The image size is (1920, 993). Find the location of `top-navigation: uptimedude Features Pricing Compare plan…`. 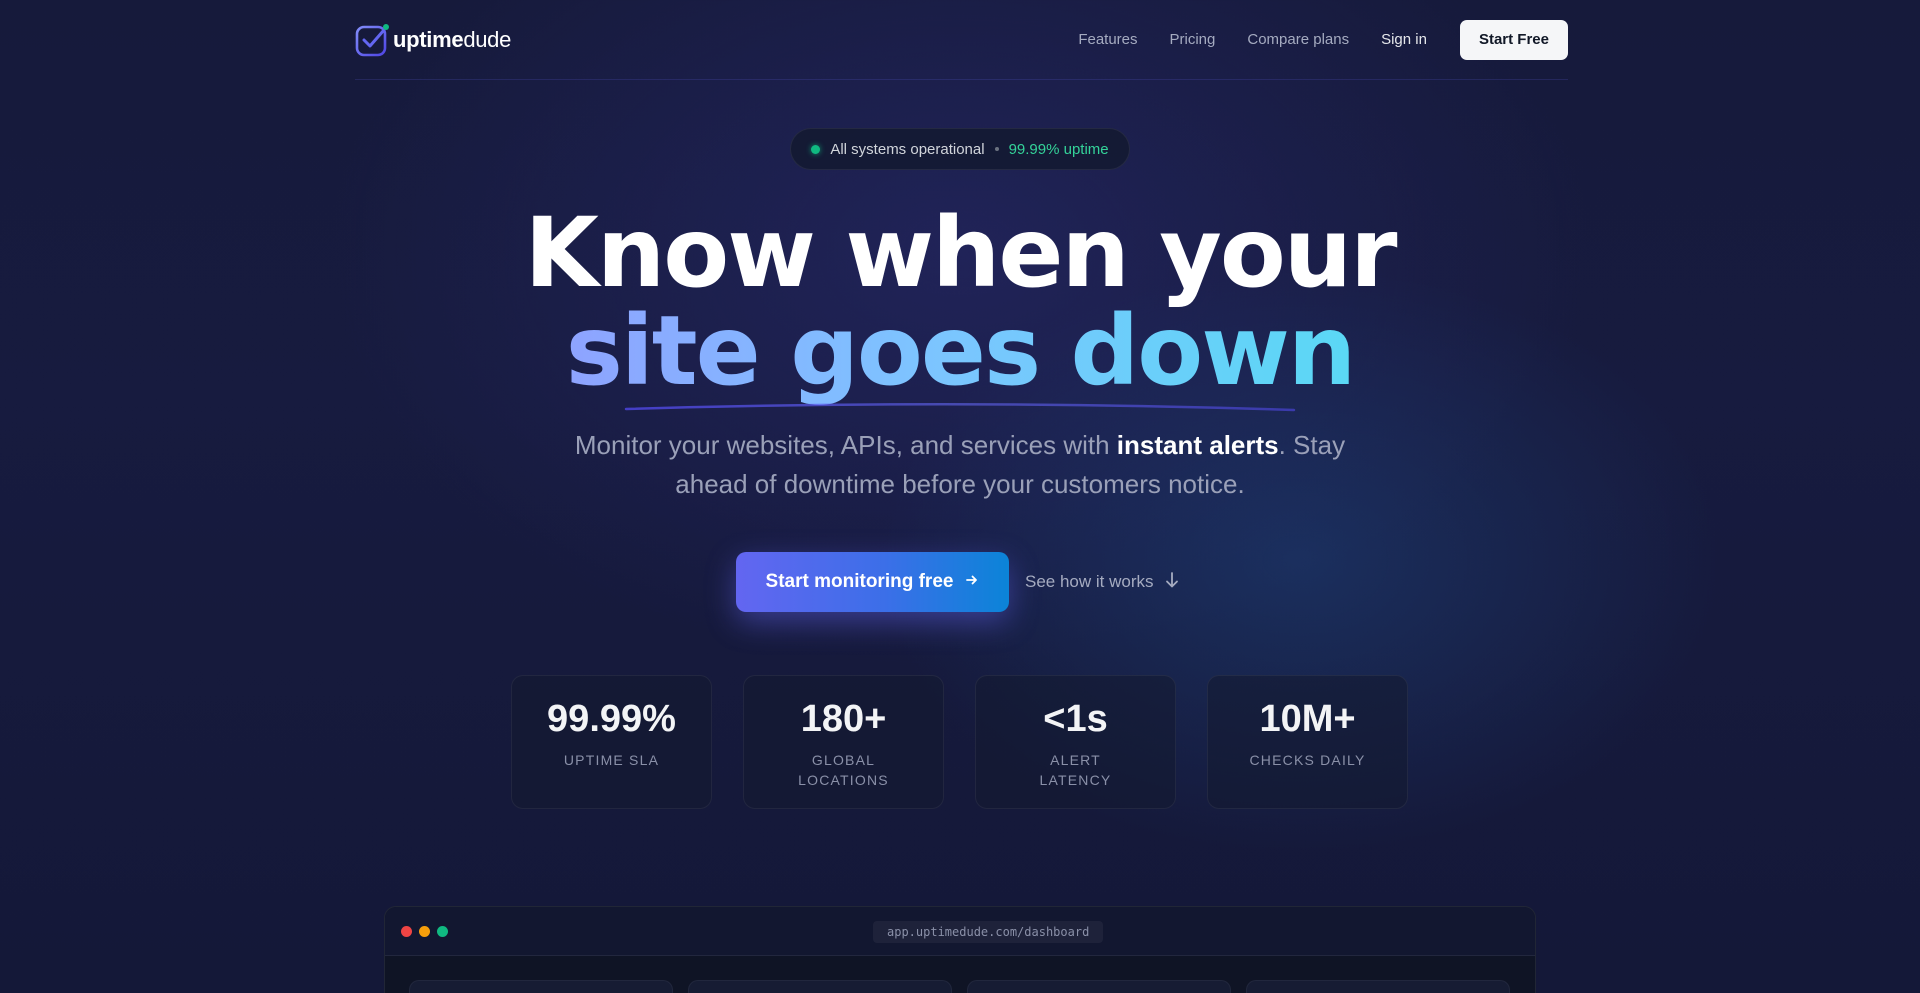

top-navigation: uptimedude Features Pricing Compare plan… is located at coordinates (961, 40).